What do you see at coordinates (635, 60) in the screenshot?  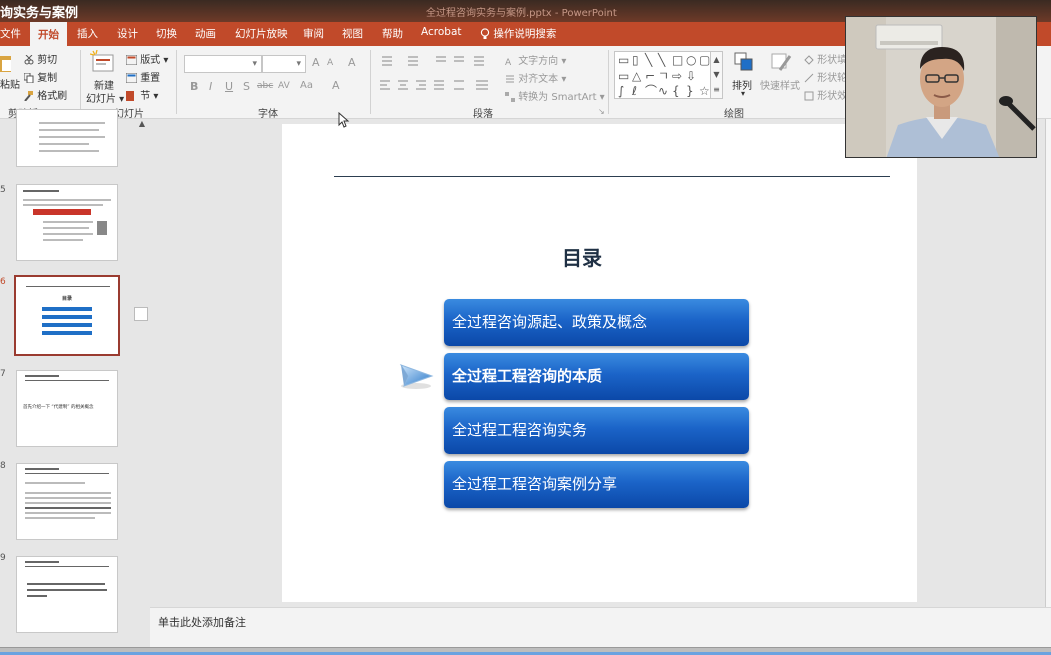 I see `vertical-textbox-shape-icon: ▯` at bounding box center [635, 60].